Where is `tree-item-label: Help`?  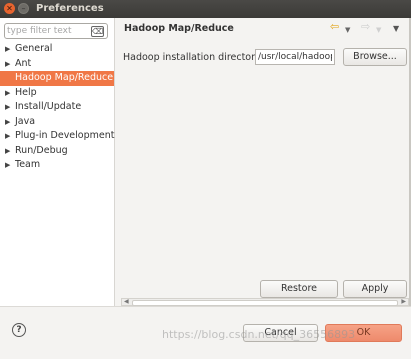 tree-item-label: Help is located at coordinates (26, 92).